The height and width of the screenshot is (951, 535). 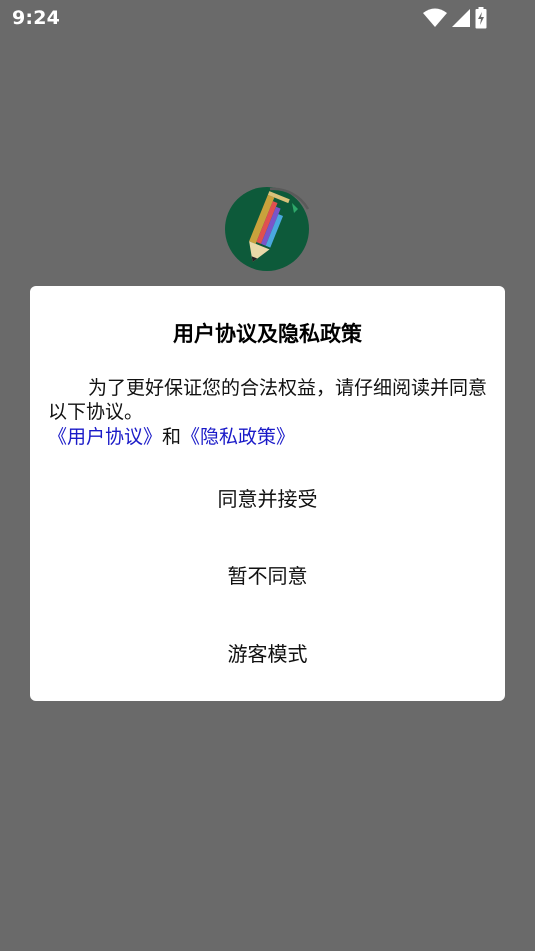 What do you see at coordinates (267, 497) in the screenshot?
I see `agree-button: 同意并接受` at bounding box center [267, 497].